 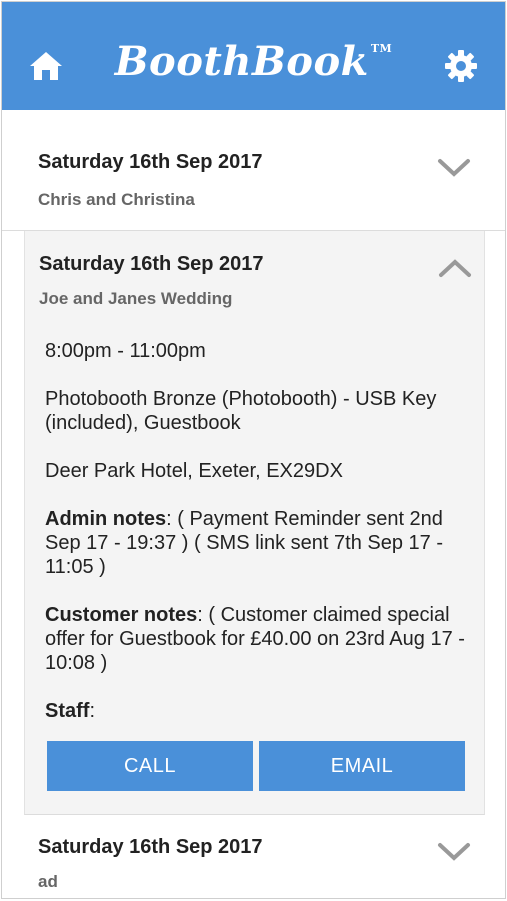 What do you see at coordinates (362, 766) in the screenshot?
I see `email-button: EMAIL` at bounding box center [362, 766].